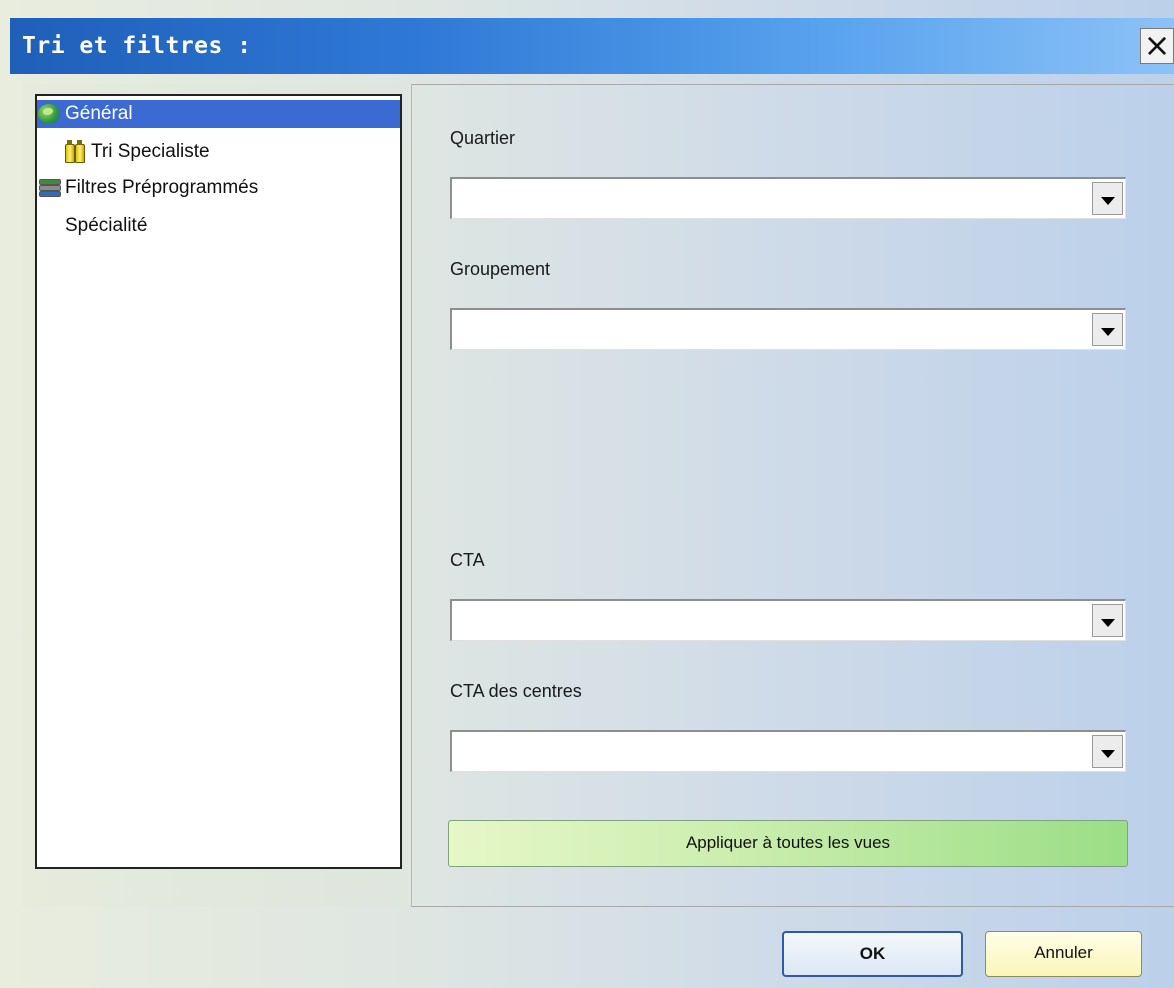 This screenshot has height=988, width=1174. Describe the element at coordinates (483, 138) in the screenshot. I see `quartier-label: Quartier` at that location.